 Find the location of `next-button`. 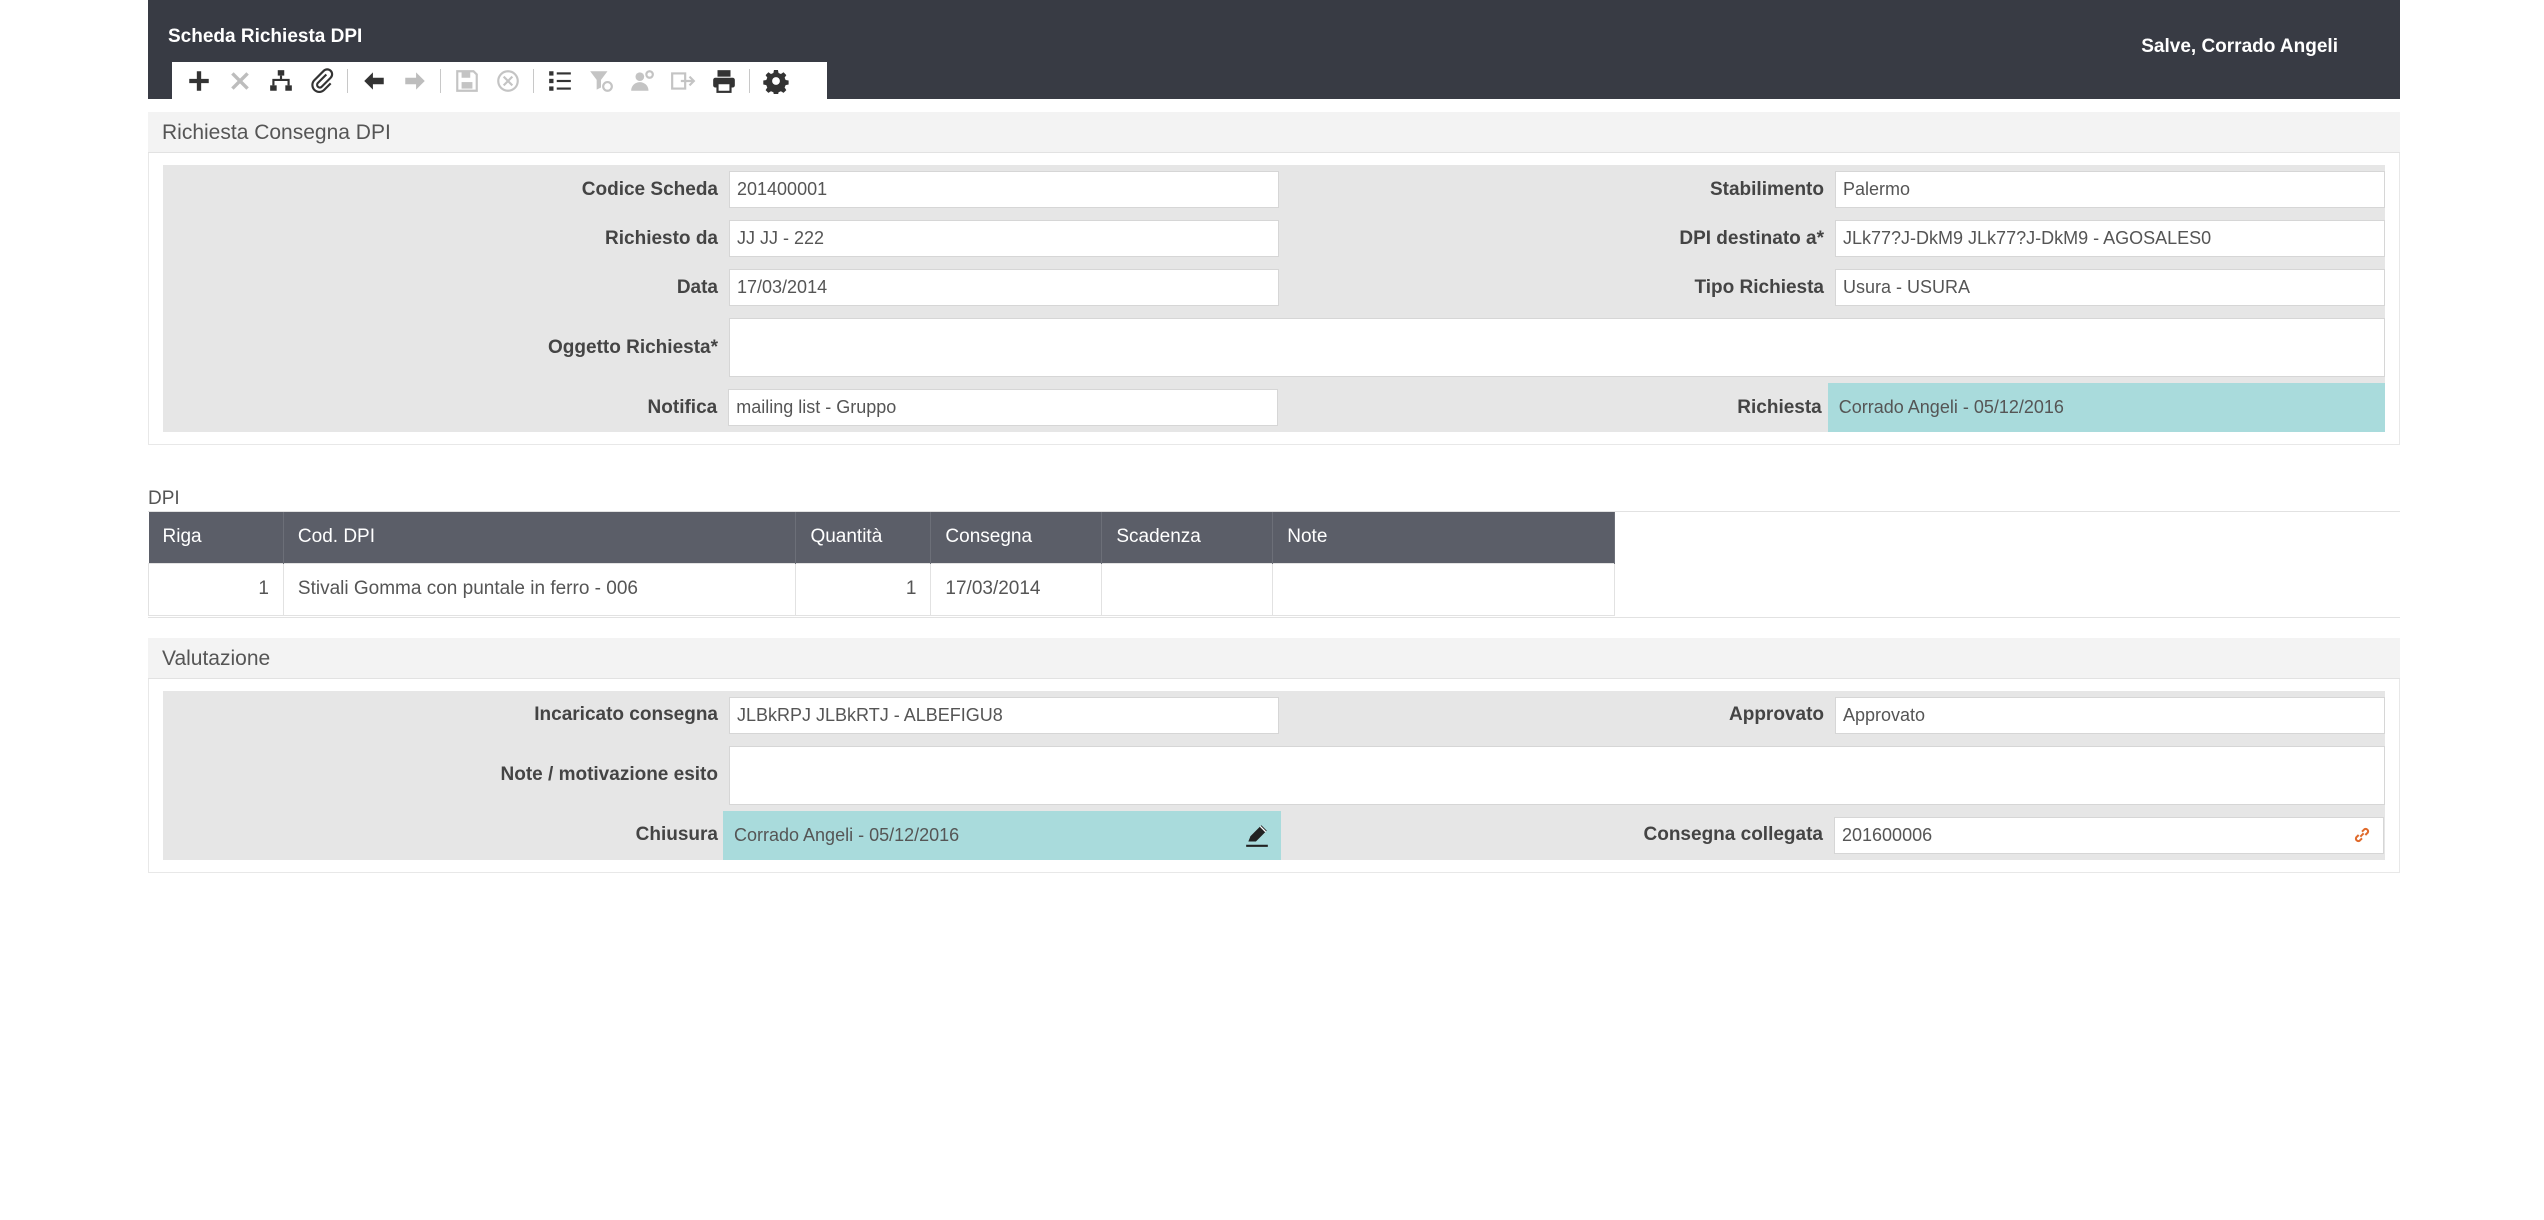

next-button is located at coordinates (414, 80).